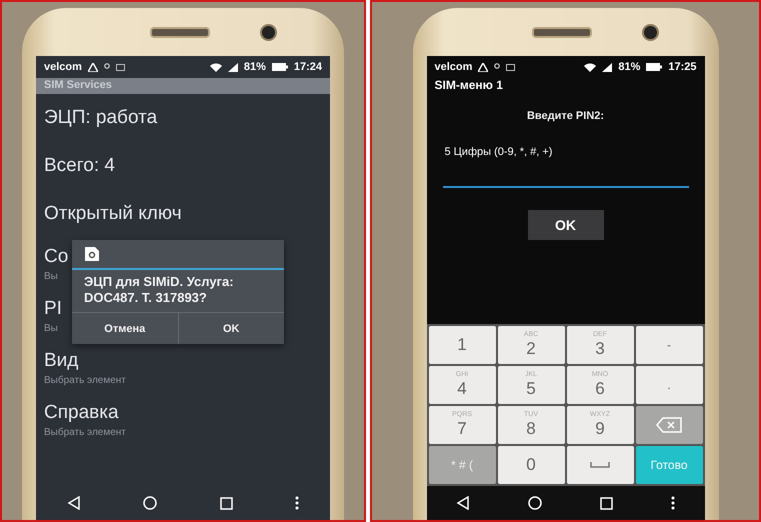 The height and width of the screenshot is (522, 761). What do you see at coordinates (53, 309) in the screenshot?
I see `menu-item-title: PI` at bounding box center [53, 309].